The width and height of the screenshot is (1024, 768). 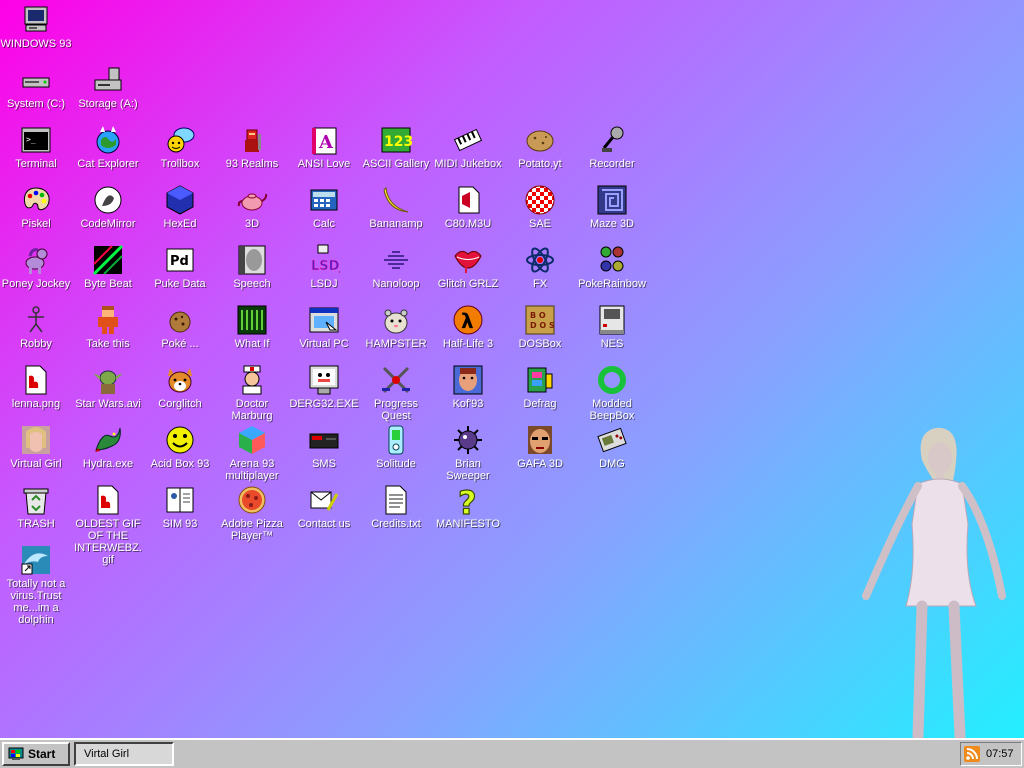 I want to click on desktop-icon-windows93: WINDOWS 93, so click(x=36, y=25).